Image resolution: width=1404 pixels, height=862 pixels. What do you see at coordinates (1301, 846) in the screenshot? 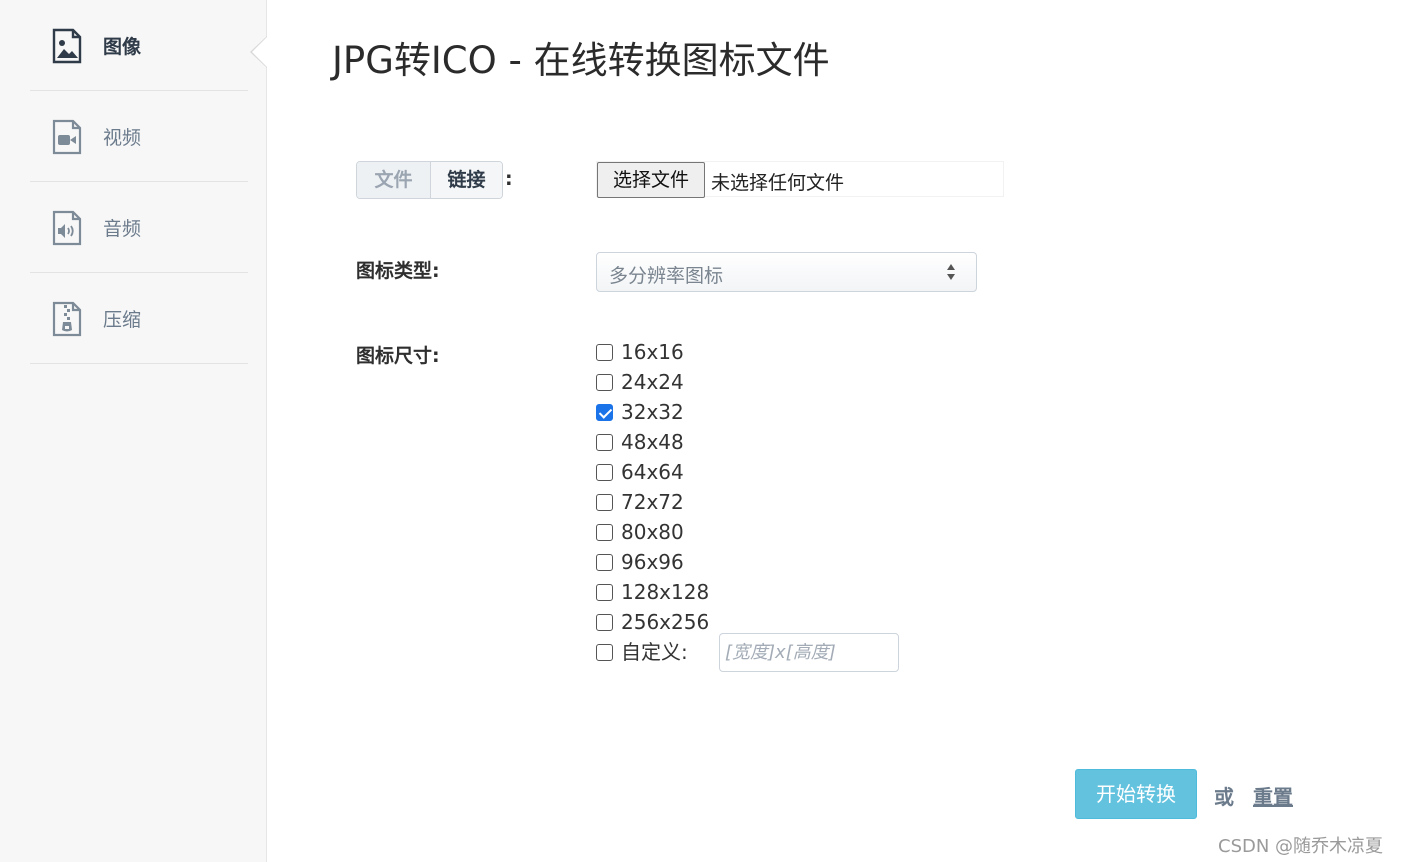
I see `watermark: CSDN @随乔木凉夏` at bounding box center [1301, 846].